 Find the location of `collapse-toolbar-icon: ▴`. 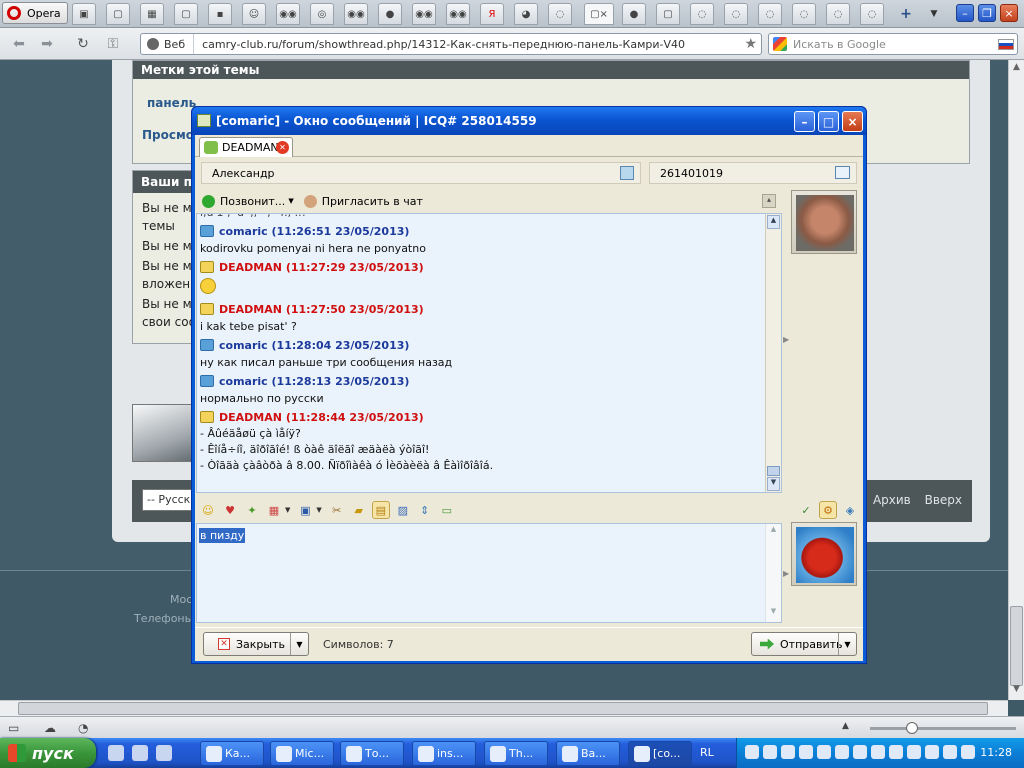

collapse-toolbar-icon: ▴ is located at coordinates (769, 201).